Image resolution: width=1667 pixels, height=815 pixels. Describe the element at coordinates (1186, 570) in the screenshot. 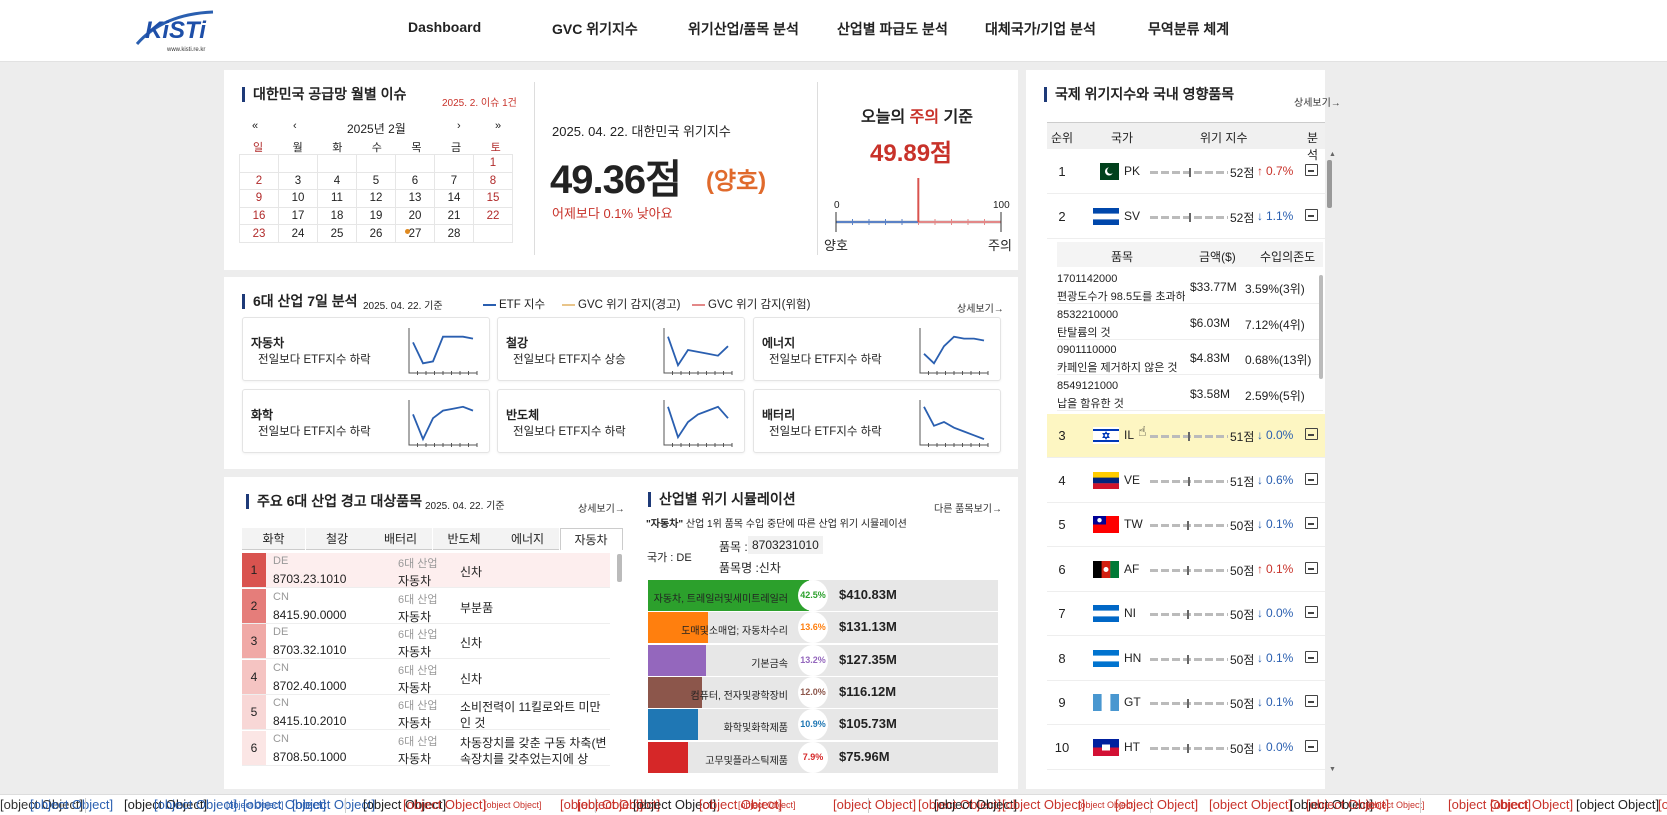

I see `country-row: 6 AF 50점 ↑ 0.1%` at that location.